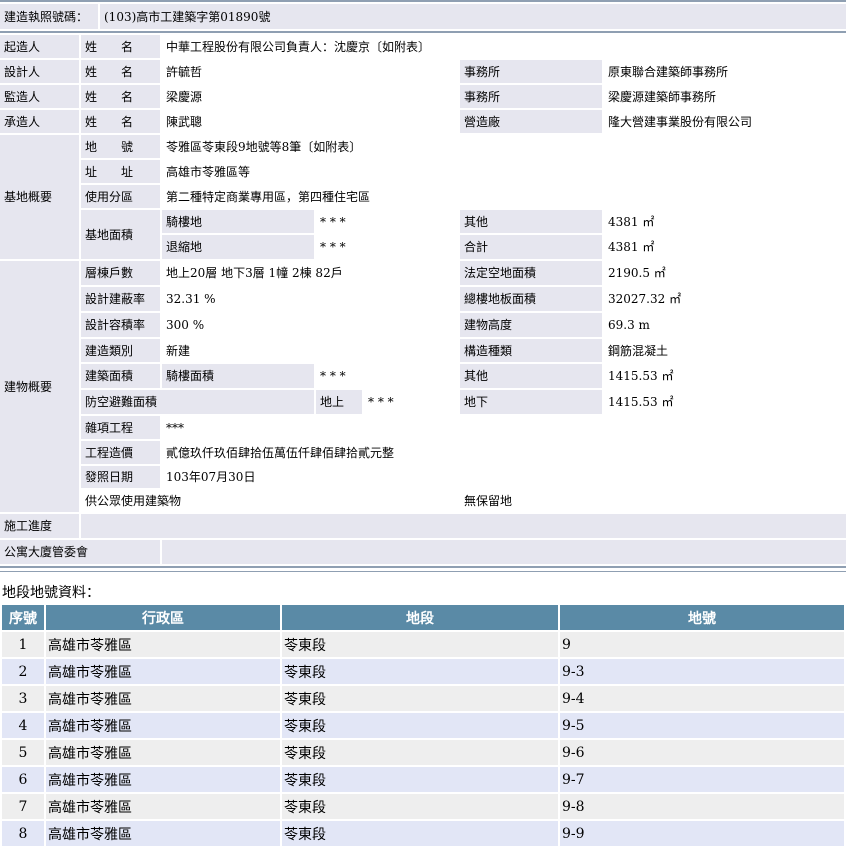  I want to click on site-zone: 第二種特定商業專用區，第四種住宅區, so click(504, 196).